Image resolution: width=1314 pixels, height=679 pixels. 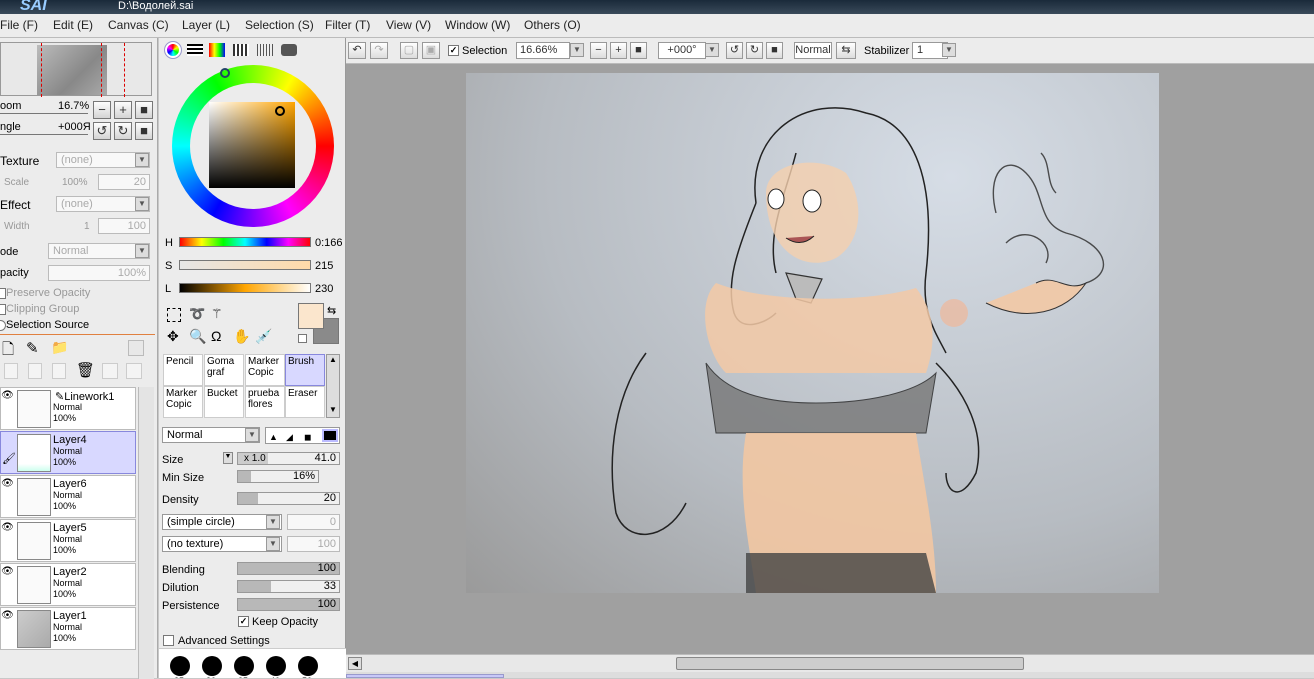 What do you see at coordinates (425, 676) in the screenshot?
I see `canvas-tab` at bounding box center [425, 676].